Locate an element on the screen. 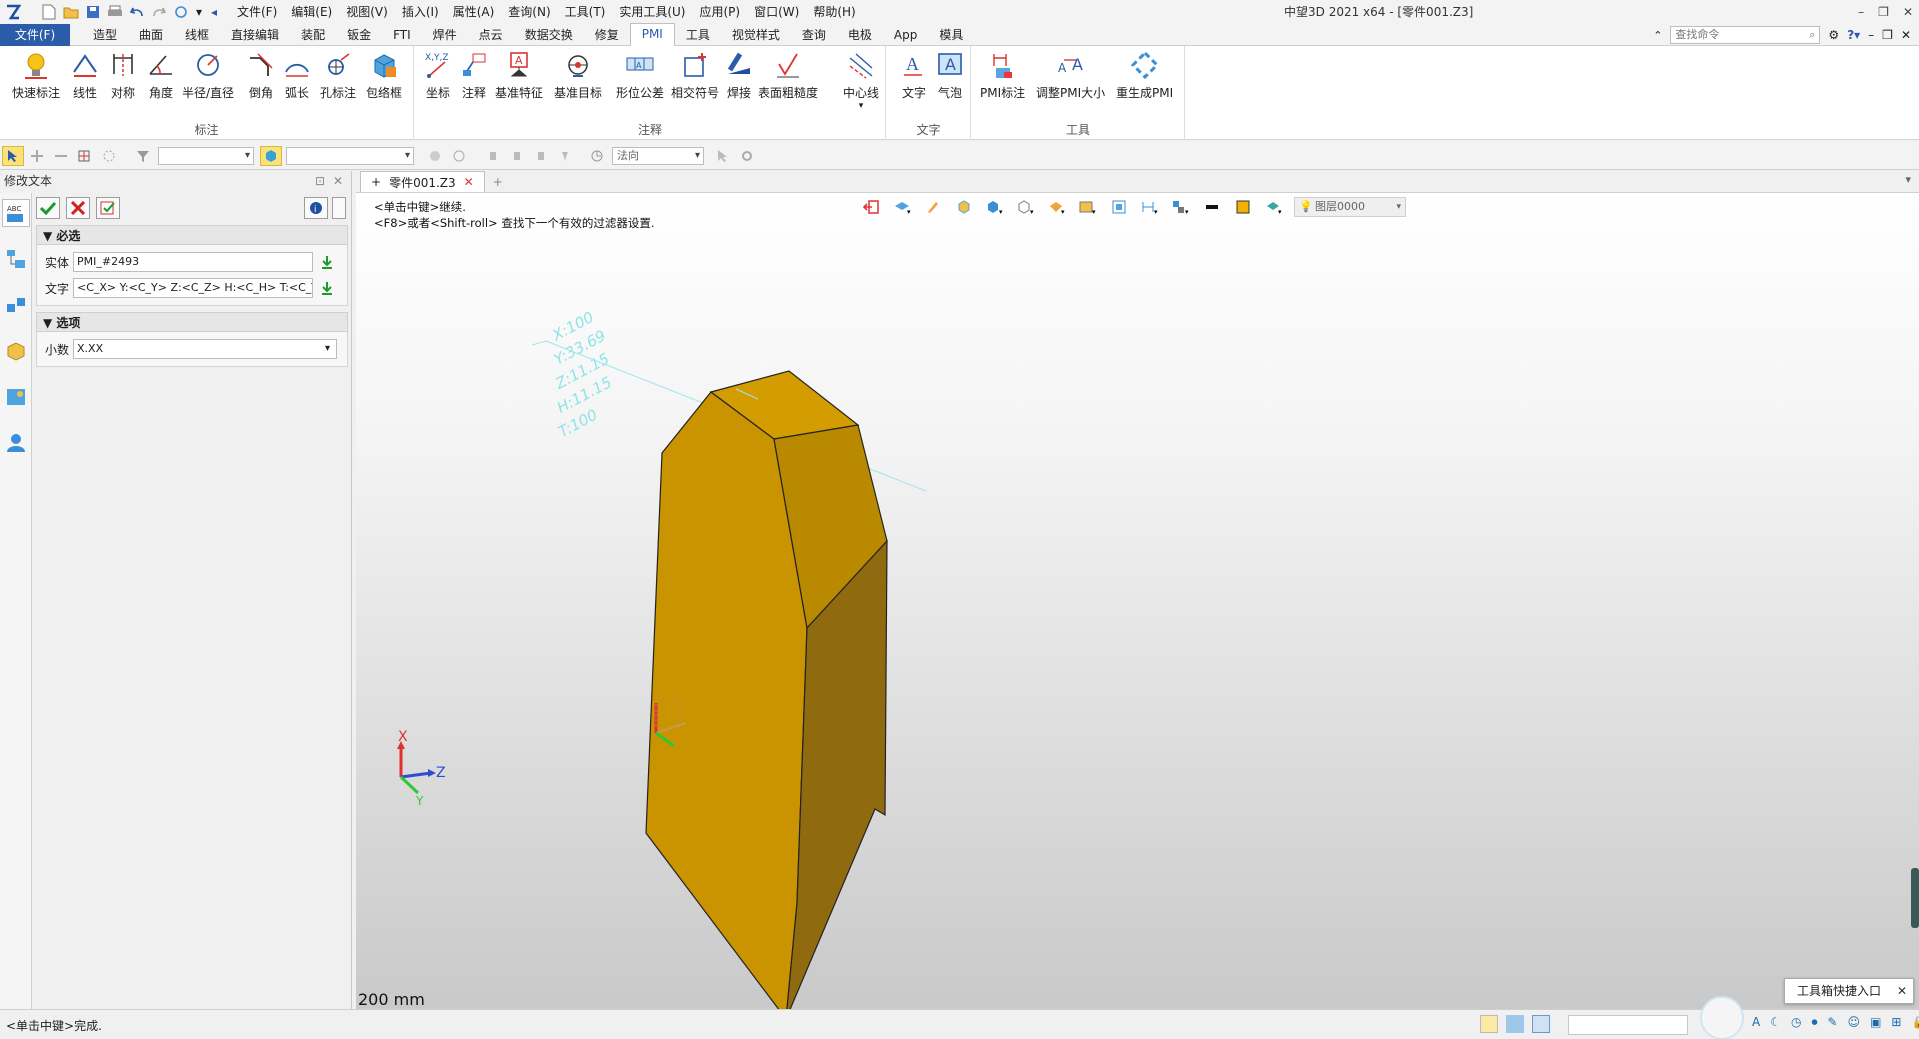  text-pick-icon is located at coordinates (327, 288).